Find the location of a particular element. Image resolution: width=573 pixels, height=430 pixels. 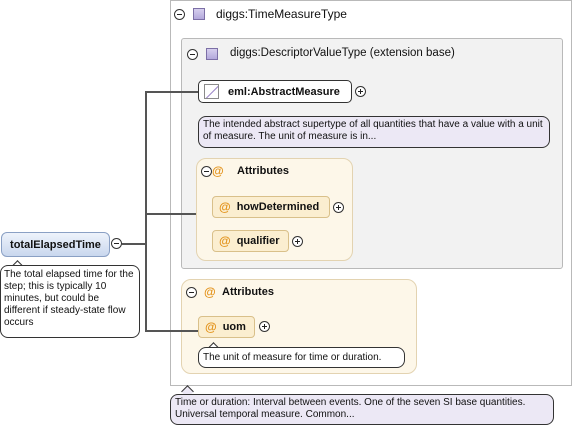

qualifier-expand-icon is located at coordinates (297, 241).